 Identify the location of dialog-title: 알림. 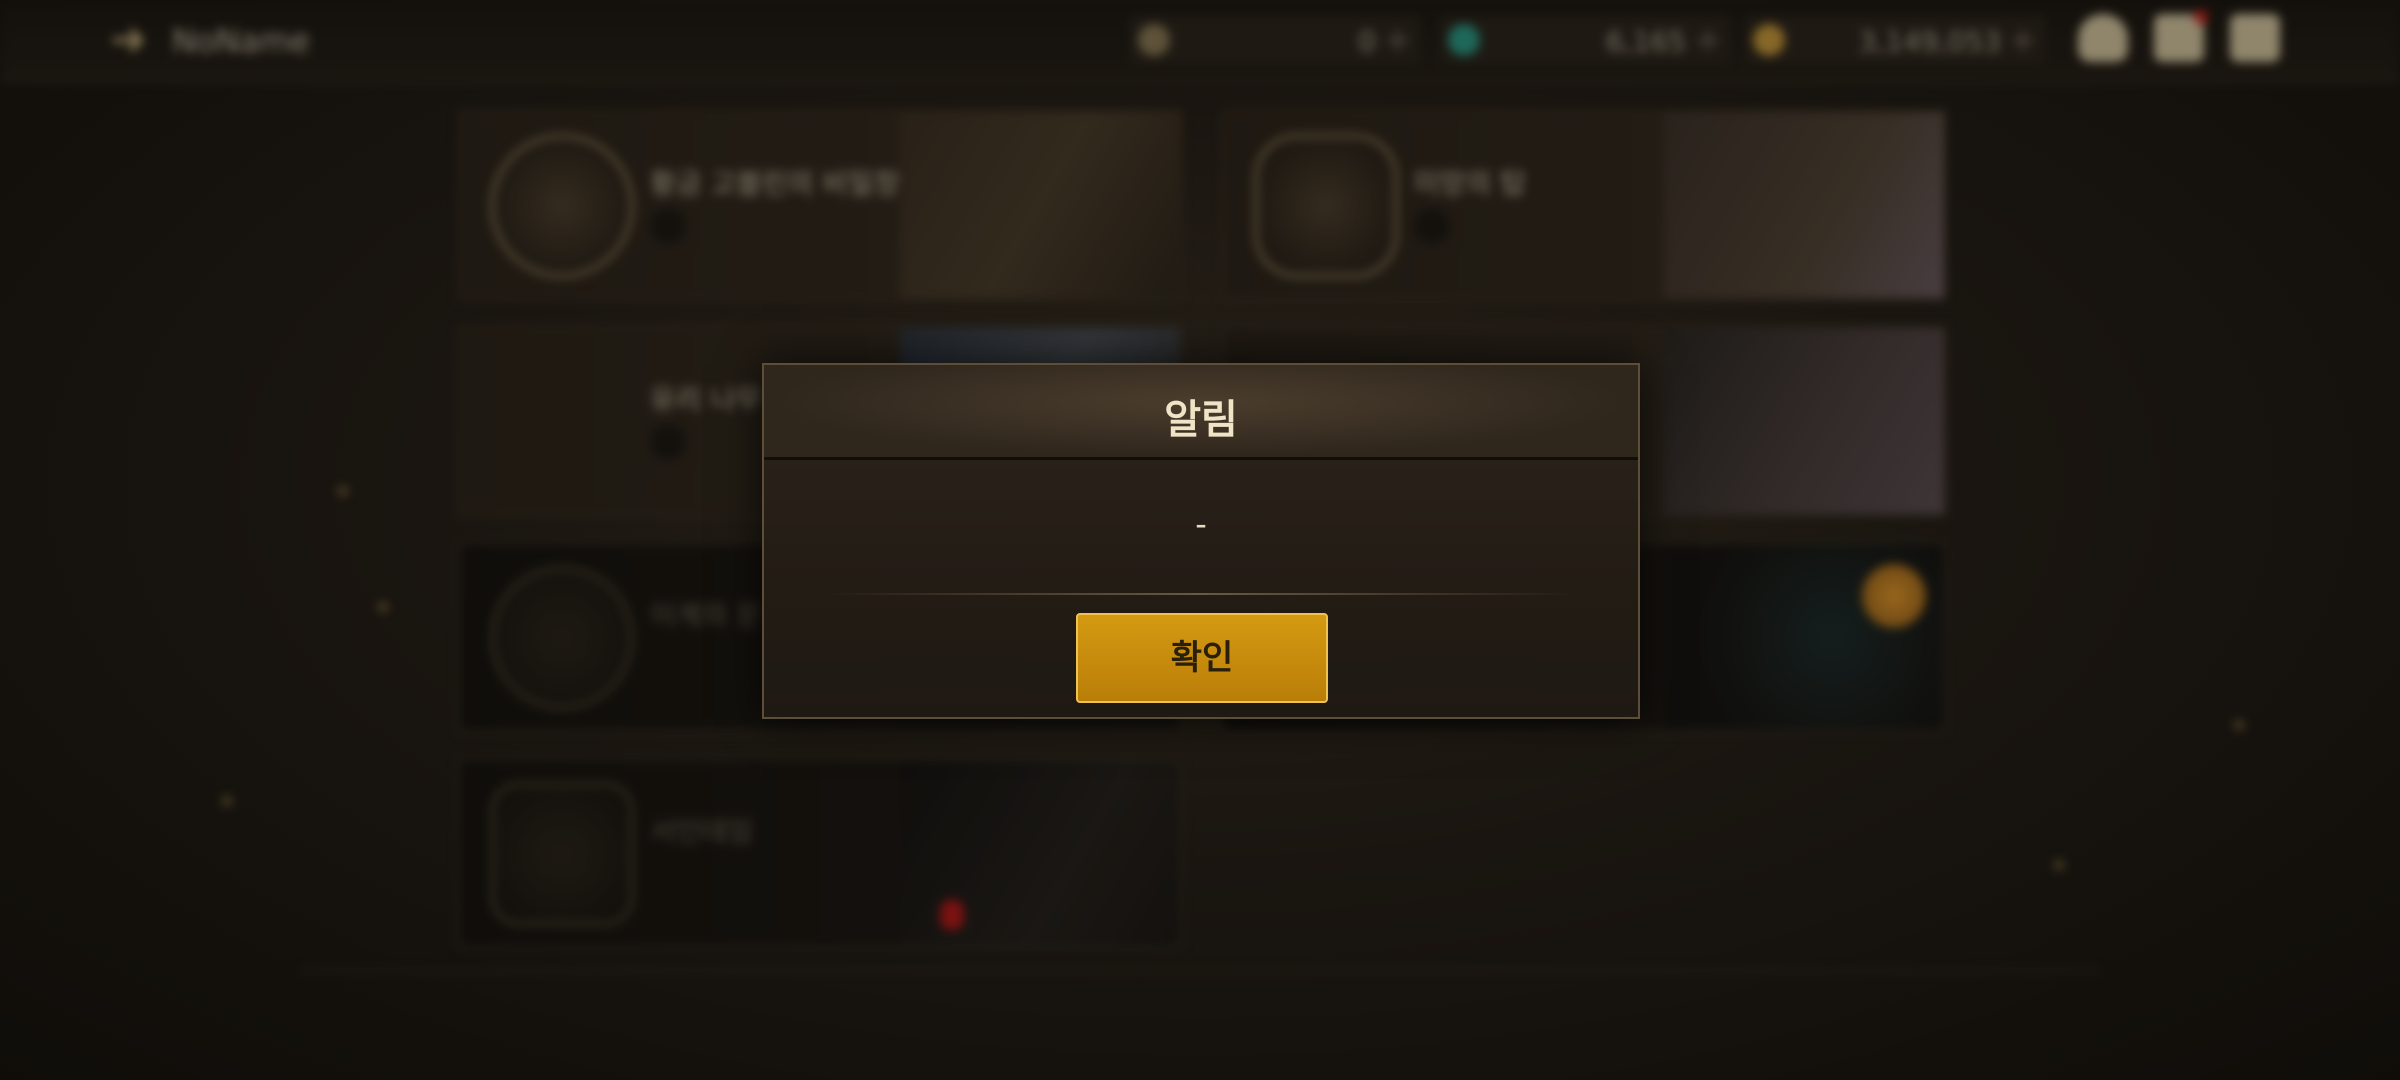
(1201, 420).